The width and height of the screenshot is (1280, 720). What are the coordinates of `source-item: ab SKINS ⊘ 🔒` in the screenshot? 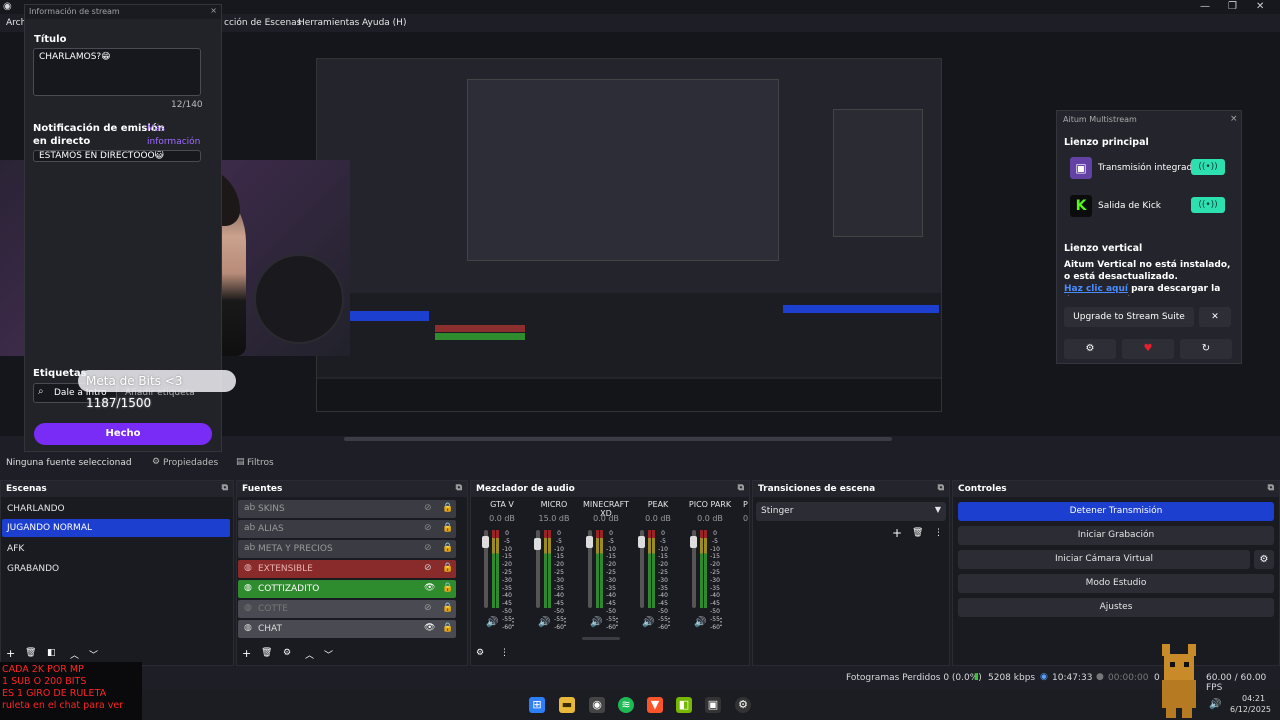 It's located at (347, 509).